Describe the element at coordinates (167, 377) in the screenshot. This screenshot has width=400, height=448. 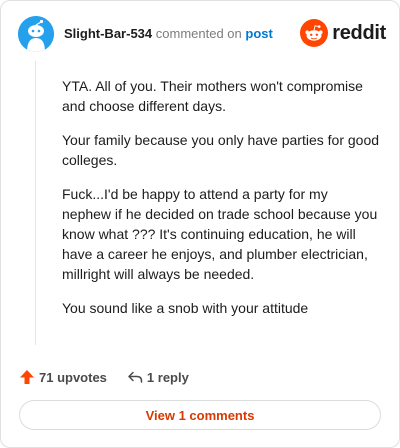
I see `reply-count: 1 reply` at that location.